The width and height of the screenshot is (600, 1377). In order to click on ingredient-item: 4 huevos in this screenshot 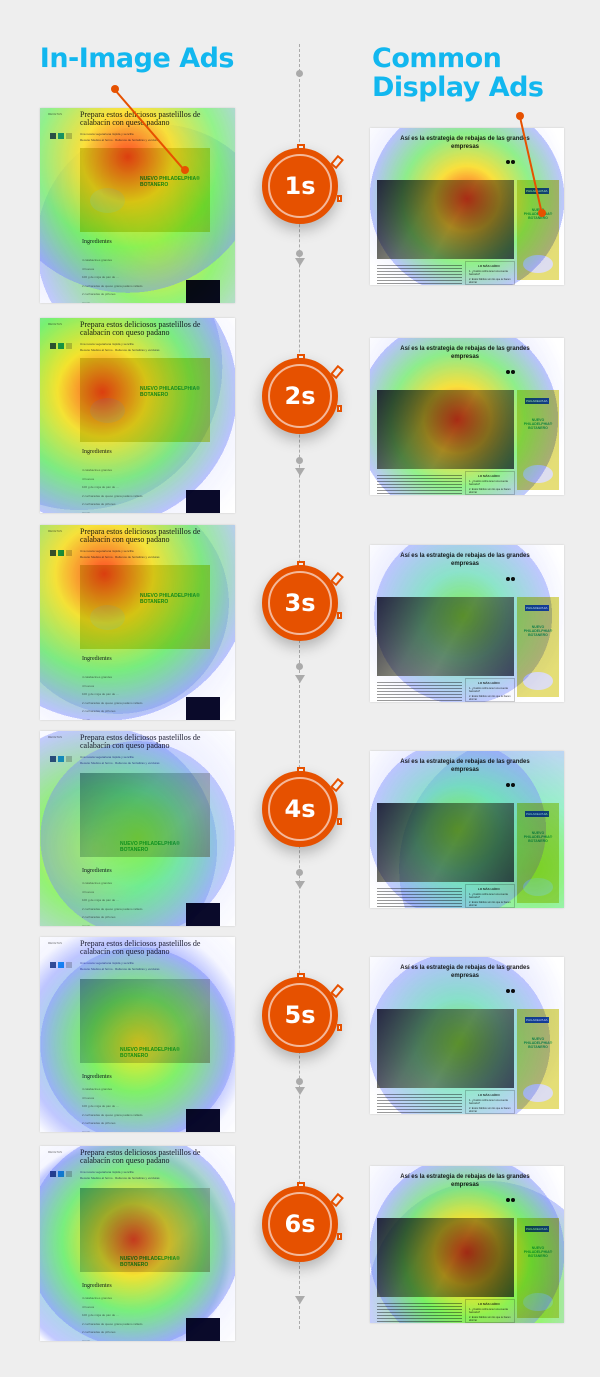, I will do `click(88, 1306)`.